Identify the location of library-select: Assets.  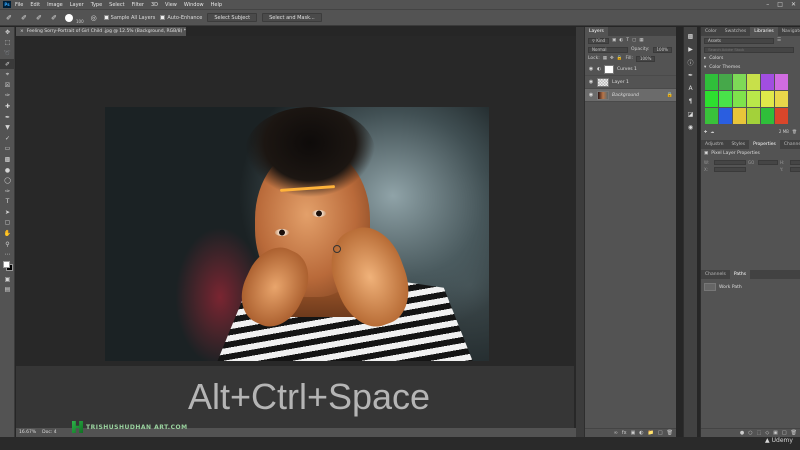
(739, 40).